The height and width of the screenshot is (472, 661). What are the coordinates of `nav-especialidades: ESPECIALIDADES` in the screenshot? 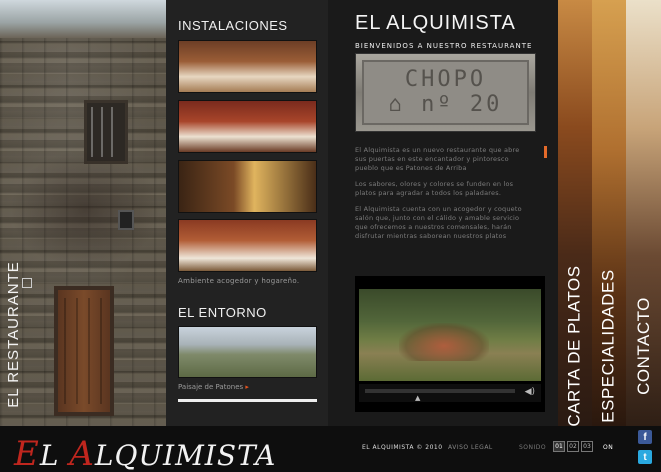 It's located at (609, 213).